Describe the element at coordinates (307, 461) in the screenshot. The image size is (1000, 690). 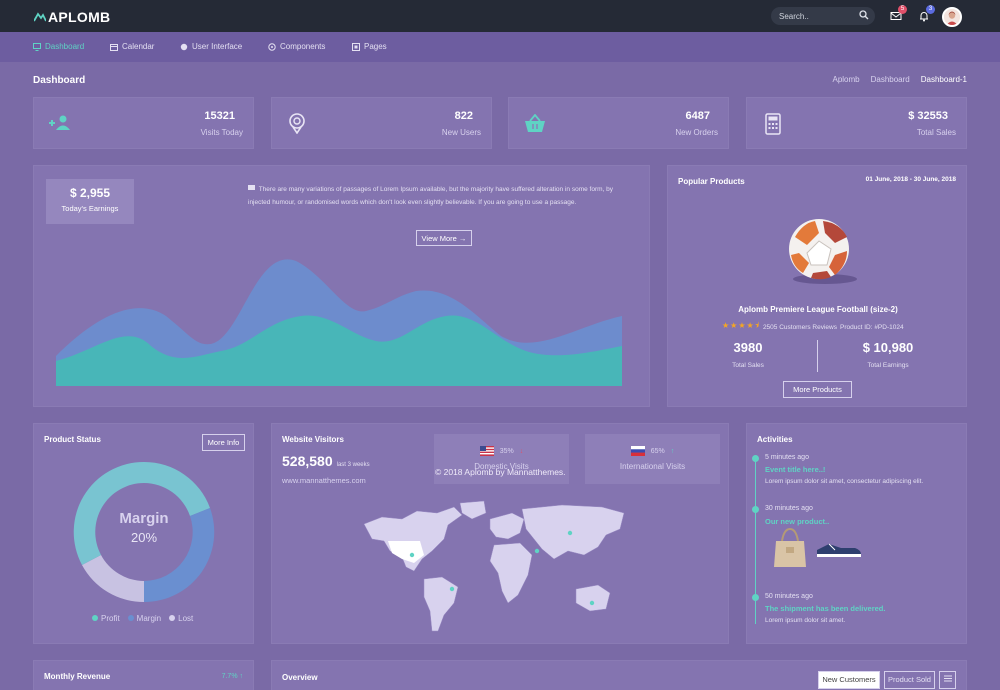
I see `visitor-count: 528,580` at that location.